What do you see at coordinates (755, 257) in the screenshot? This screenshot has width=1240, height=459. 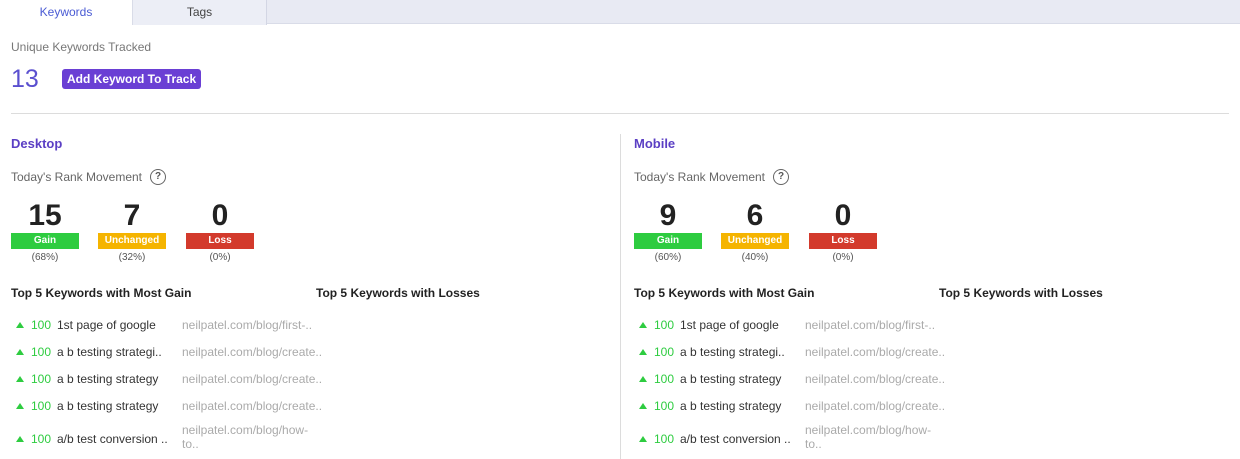 I see `unchanged-percent: (40%)` at bounding box center [755, 257].